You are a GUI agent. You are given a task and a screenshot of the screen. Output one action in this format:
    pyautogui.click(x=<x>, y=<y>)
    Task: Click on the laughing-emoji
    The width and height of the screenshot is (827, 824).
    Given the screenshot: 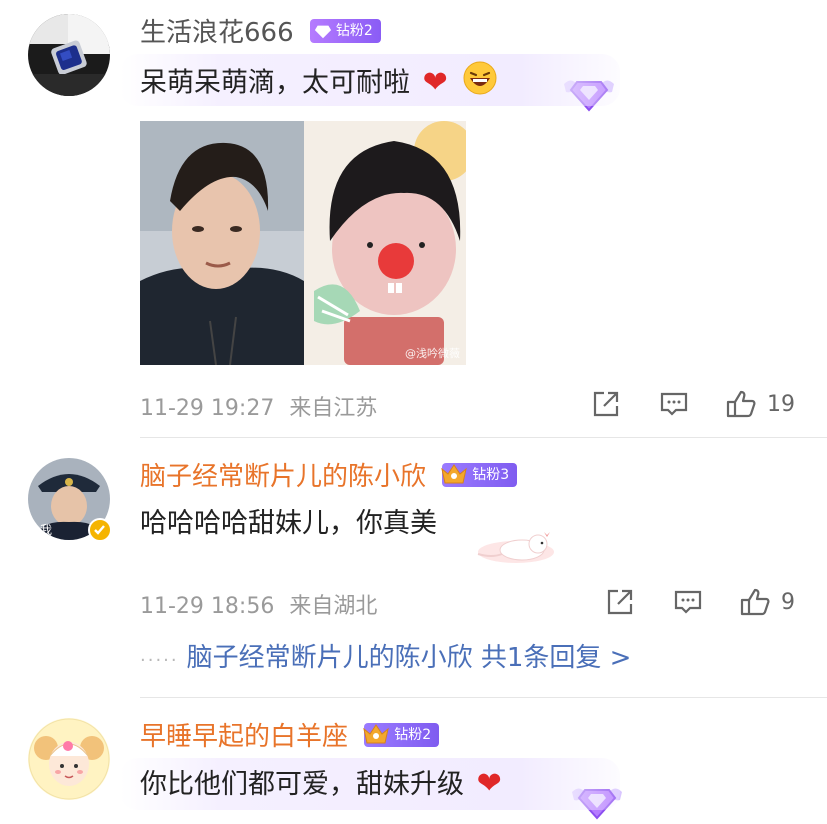 What is the action you would take?
    pyautogui.click(x=480, y=84)
    